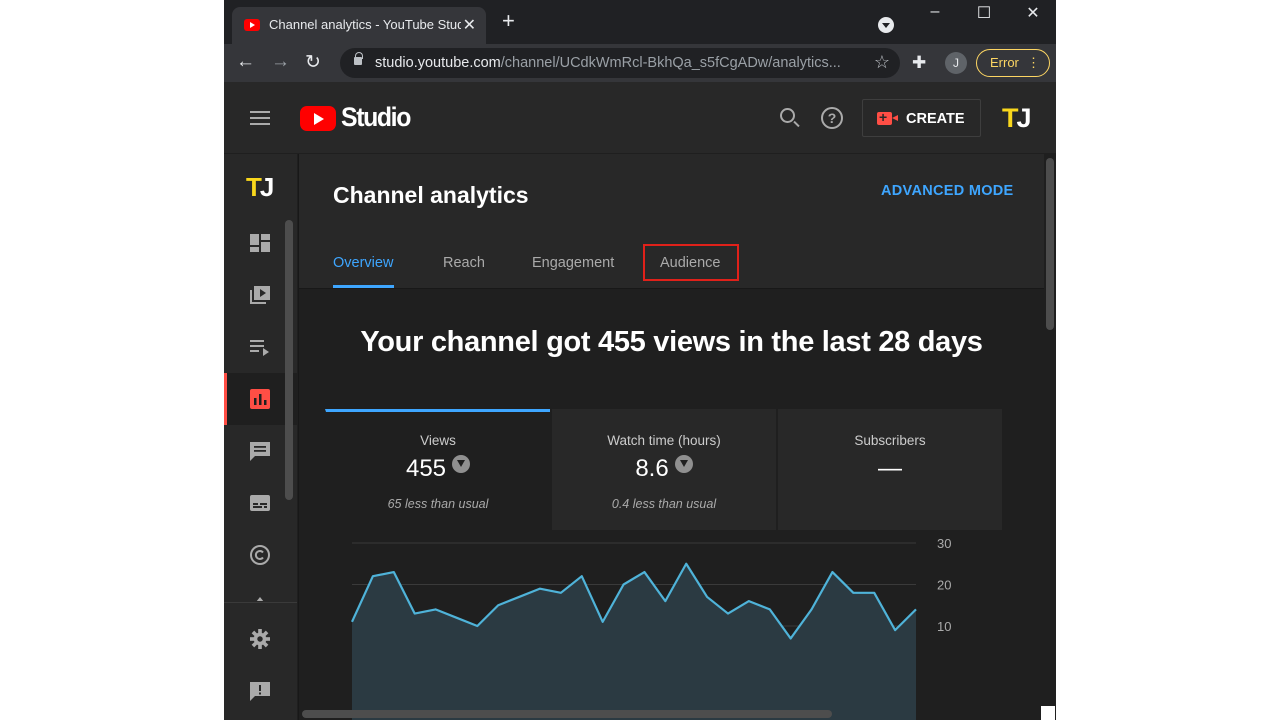 The width and height of the screenshot is (1280, 720). Describe the element at coordinates (691, 262) in the screenshot. I see `audience-tab-highlight-box` at that location.